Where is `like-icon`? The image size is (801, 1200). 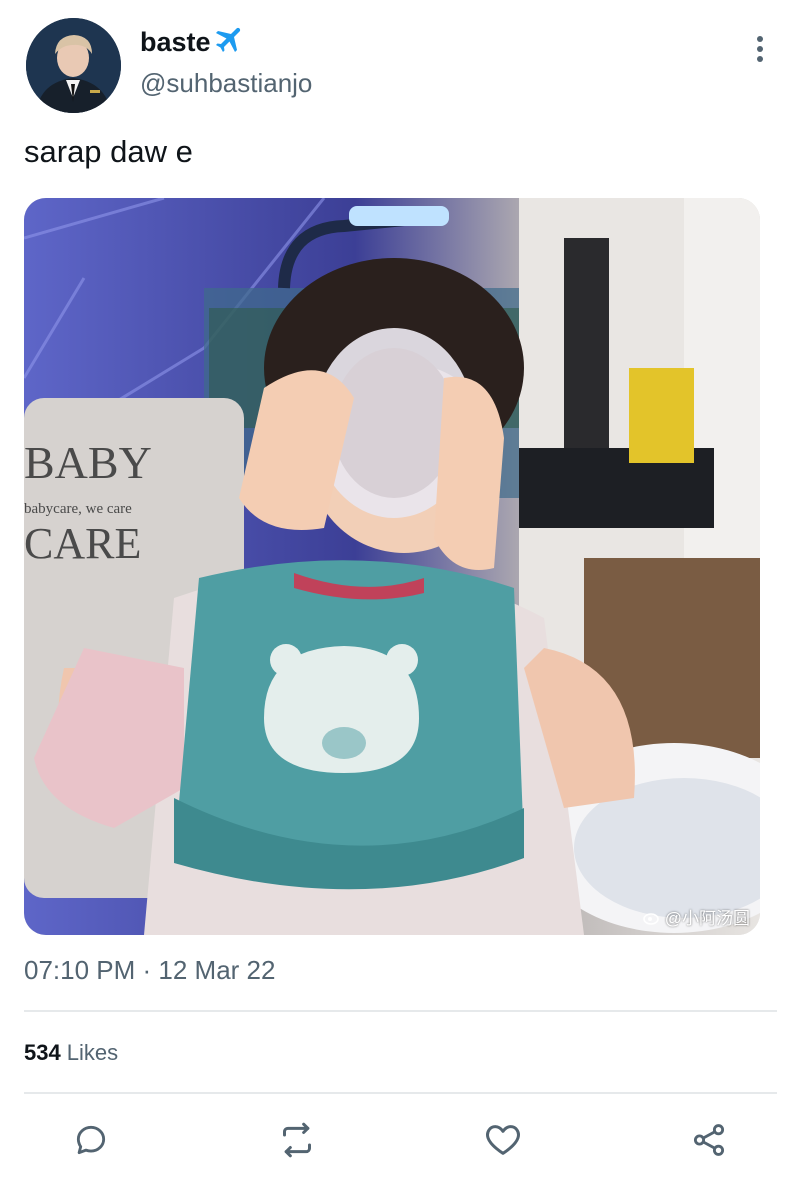 like-icon is located at coordinates (503, 1140).